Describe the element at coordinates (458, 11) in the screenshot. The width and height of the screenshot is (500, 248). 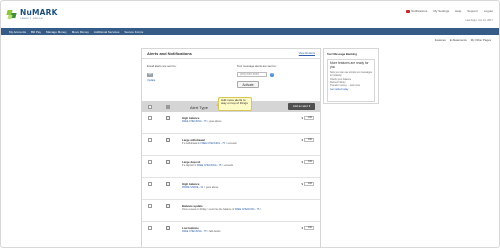
I see `help-link: Help` at that location.